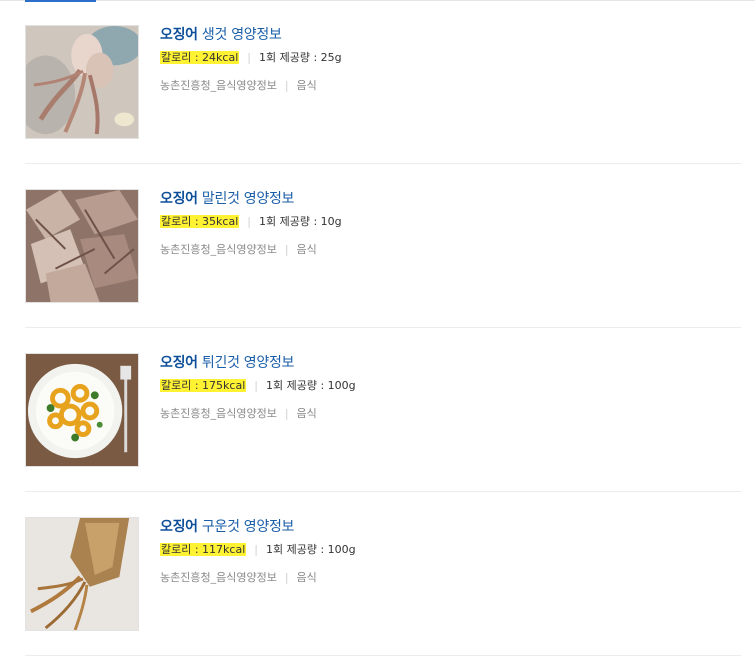 This screenshot has width=755, height=664. I want to click on calorie-badge: 칼로리 : 117kcal, so click(203, 549).